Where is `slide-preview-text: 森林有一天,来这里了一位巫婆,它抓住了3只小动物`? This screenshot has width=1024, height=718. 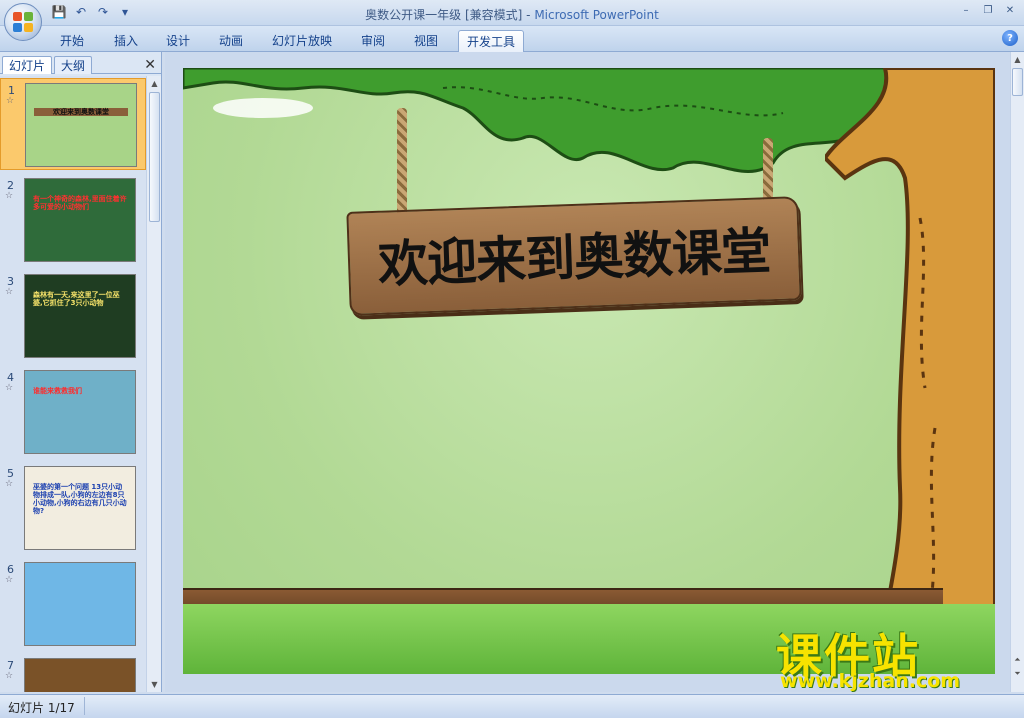 slide-preview-text: 森林有一天,来这里了一位巫婆,它抓住了3只小动物 is located at coordinates (76, 299).